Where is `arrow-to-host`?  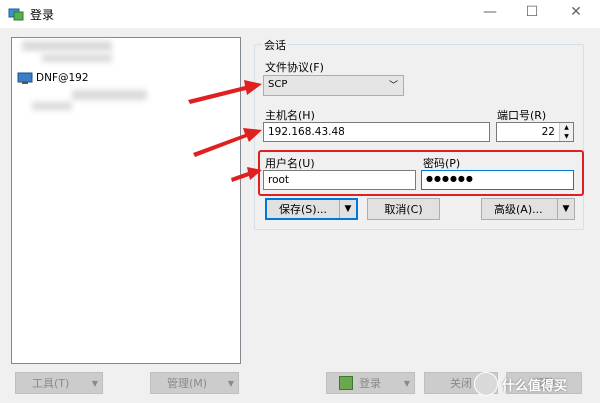 arrow-to-host is located at coordinates (227, 142).